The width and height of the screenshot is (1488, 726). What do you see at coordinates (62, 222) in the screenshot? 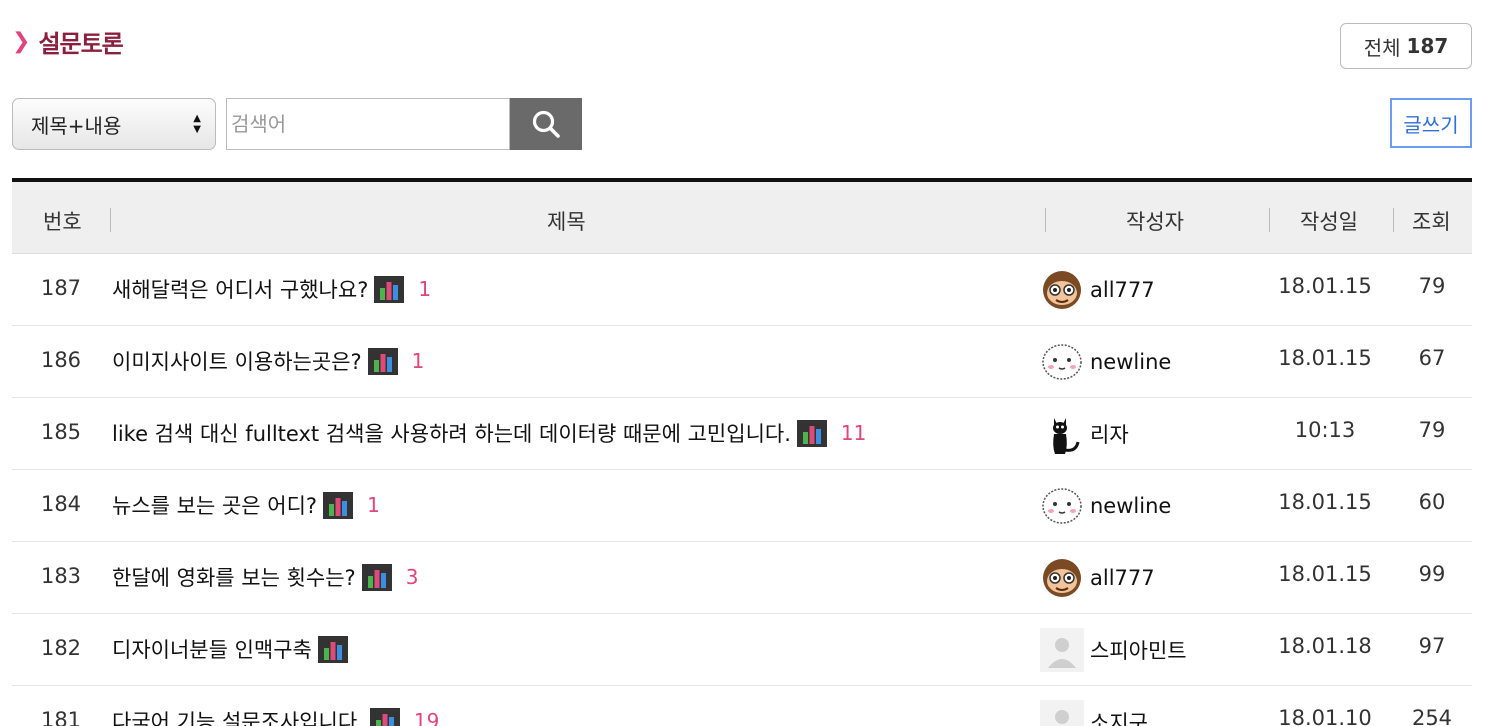
I see `column-num: 번호` at bounding box center [62, 222].